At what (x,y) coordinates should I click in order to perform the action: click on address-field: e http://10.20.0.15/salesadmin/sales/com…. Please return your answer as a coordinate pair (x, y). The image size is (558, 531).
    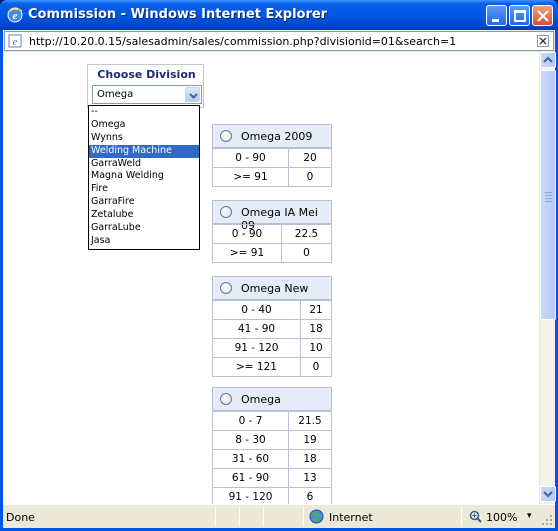
    Looking at the image, I should click on (279, 41).